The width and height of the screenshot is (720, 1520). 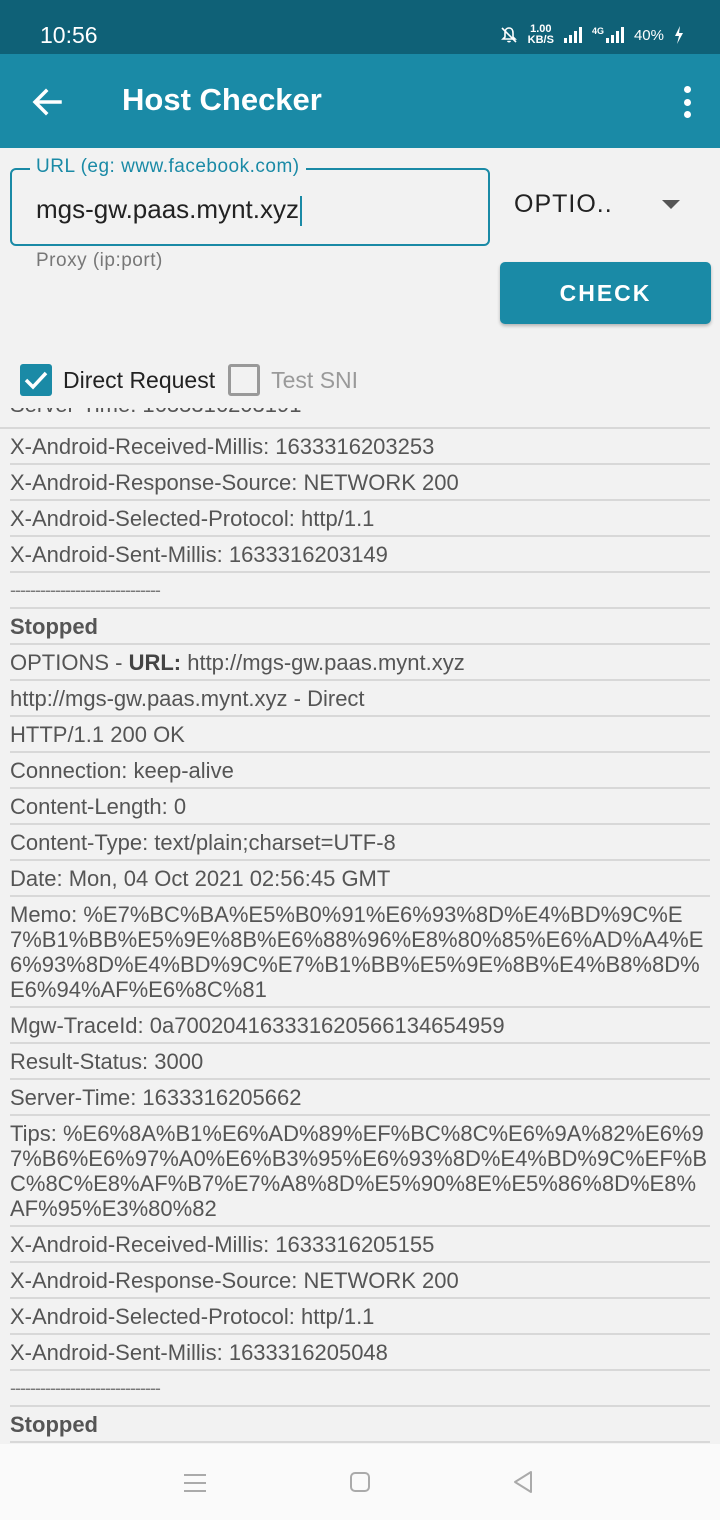 What do you see at coordinates (360, 555) in the screenshot?
I see `log-line: X-Android-Sent-Millis: 1633316203149` at bounding box center [360, 555].